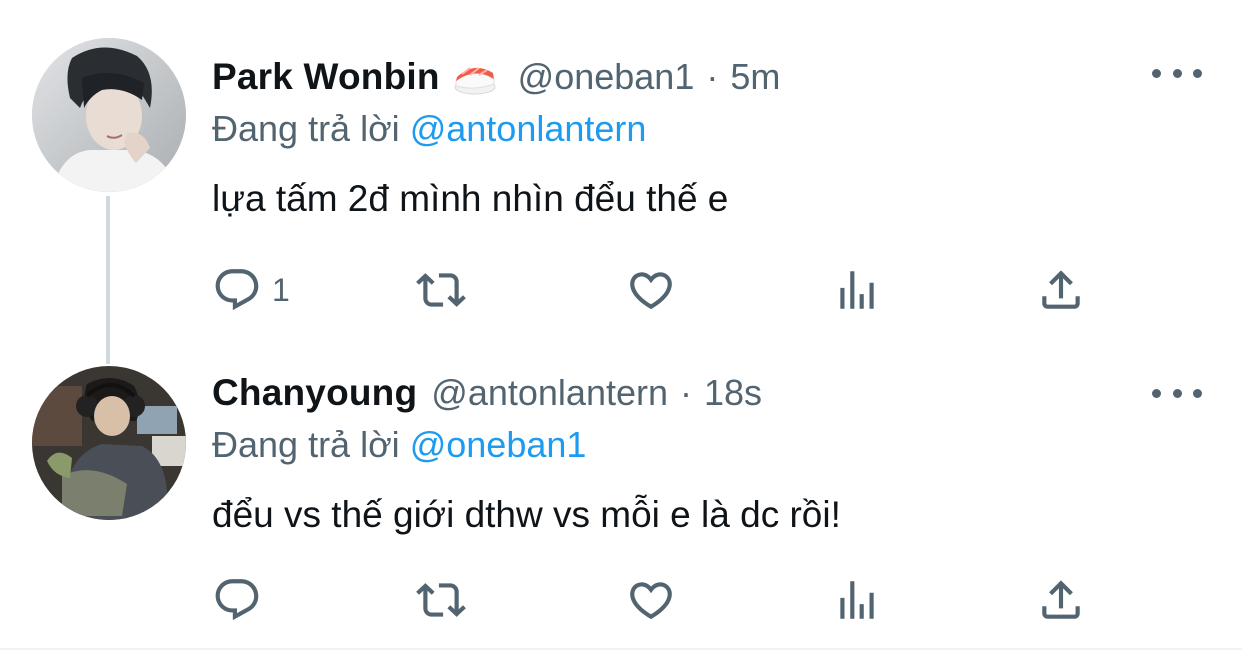  I want to click on replying-to-mention: @oneban1, so click(498, 444).